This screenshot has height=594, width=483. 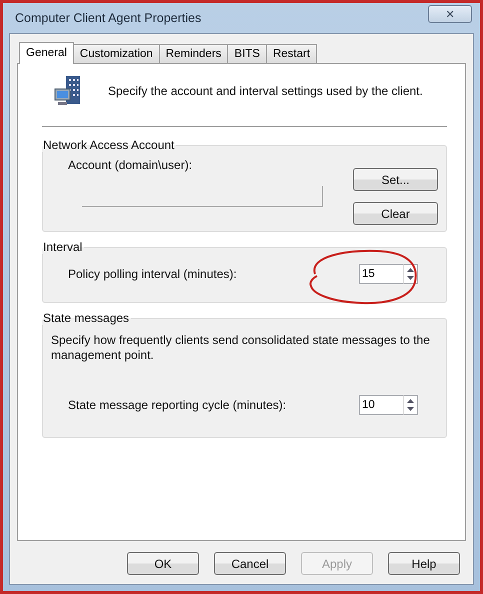 What do you see at coordinates (241, 348) in the screenshot?
I see `description-text: Specify how frequently clients send consolidated state messages to the management point.` at bounding box center [241, 348].